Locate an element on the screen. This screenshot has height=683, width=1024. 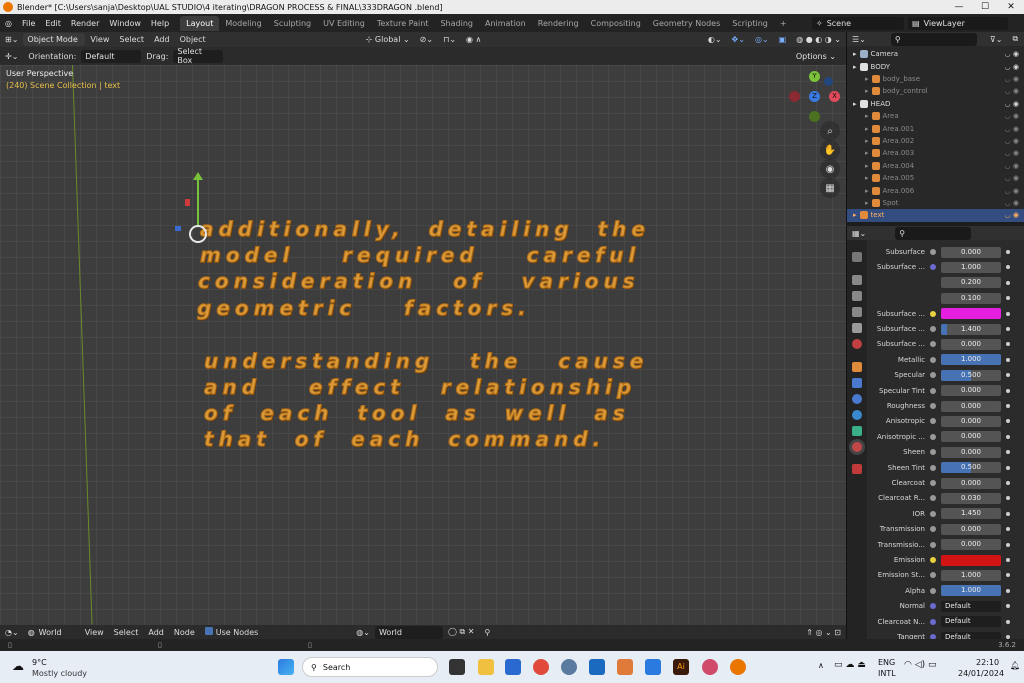
gizmo-x-handle is located at coordinates (187, 202).